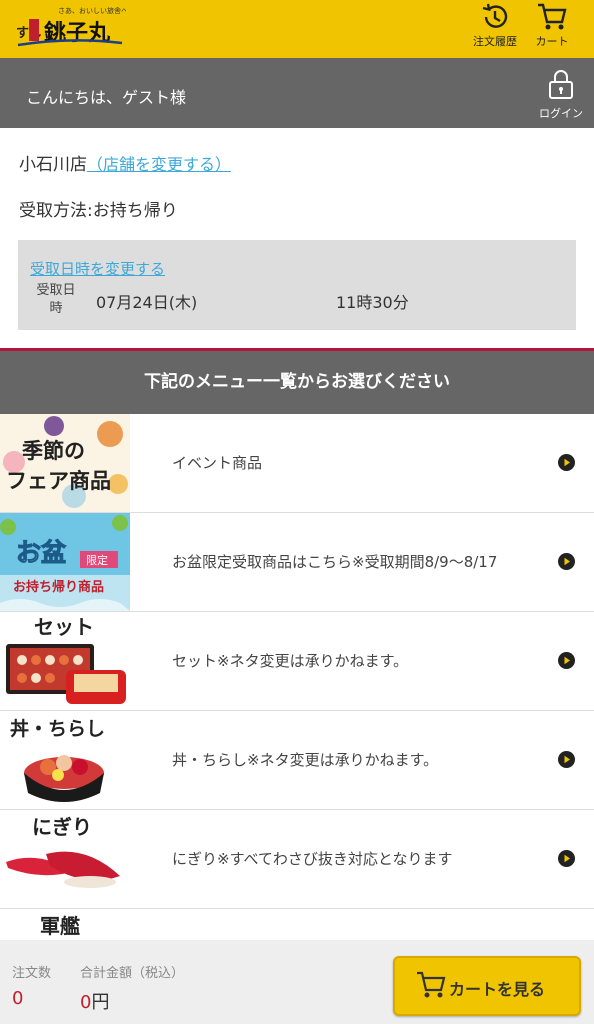  I want to click on login-label: ログイン, so click(561, 113).